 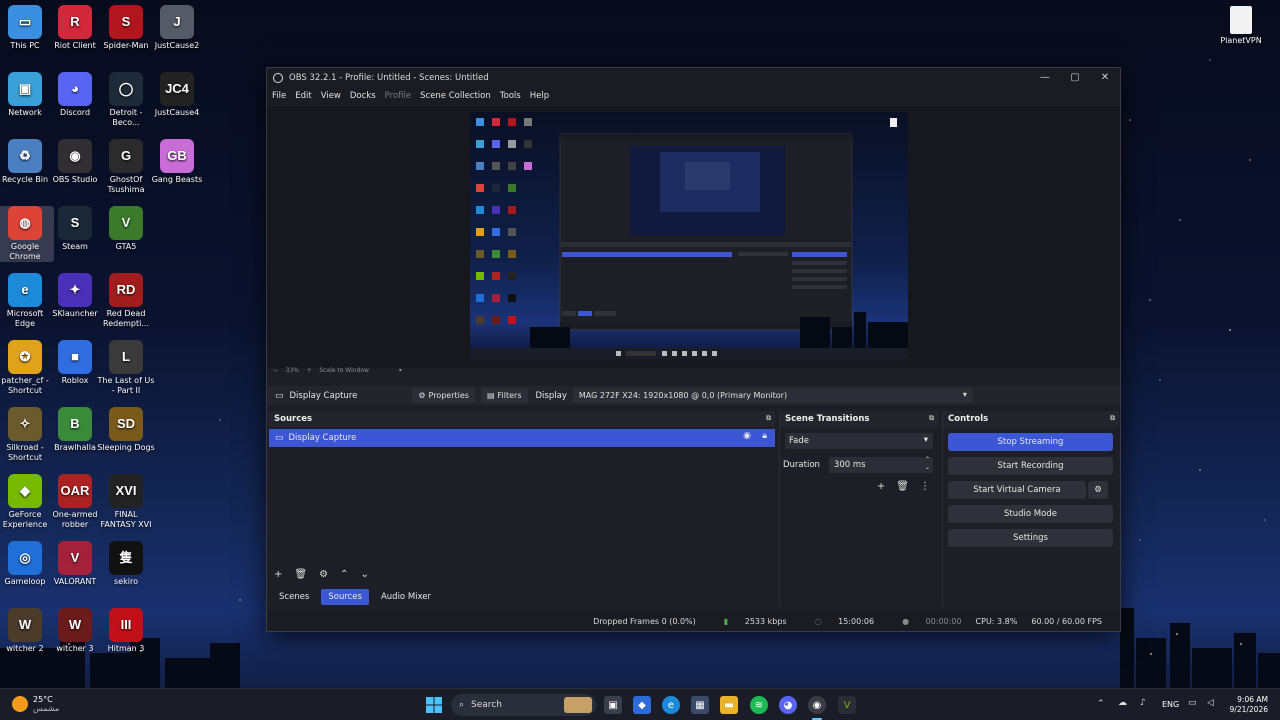 I want to click on icon-label: The Last of Us - Part II, so click(x=126, y=385).